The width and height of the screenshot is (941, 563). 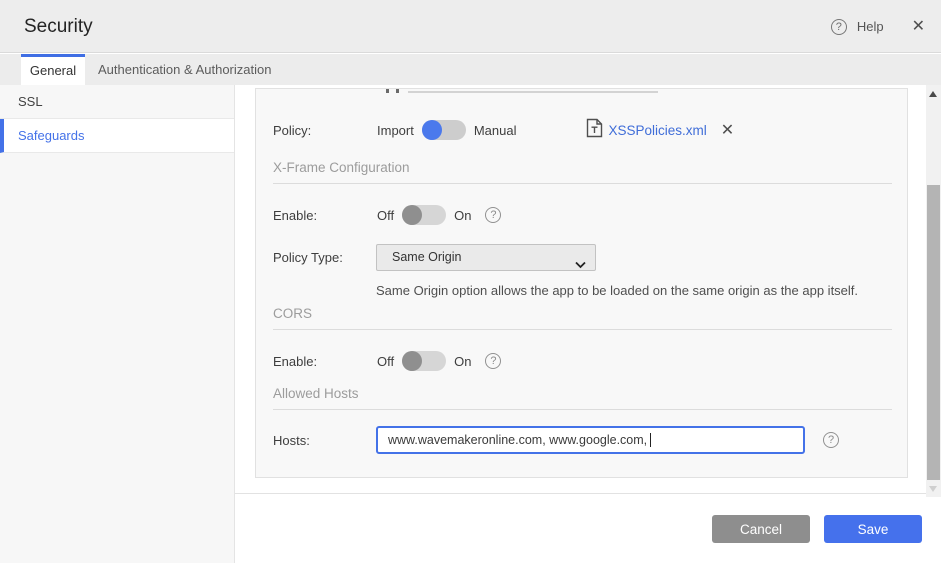 What do you see at coordinates (427, 257) in the screenshot?
I see `policy-type-selected-value: Same Origin` at bounding box center [427, 257].